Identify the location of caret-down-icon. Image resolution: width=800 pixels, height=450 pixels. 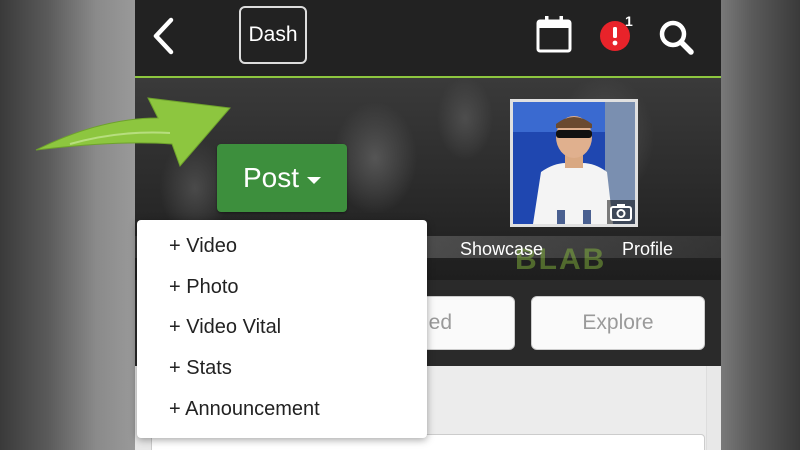
(314, 180).